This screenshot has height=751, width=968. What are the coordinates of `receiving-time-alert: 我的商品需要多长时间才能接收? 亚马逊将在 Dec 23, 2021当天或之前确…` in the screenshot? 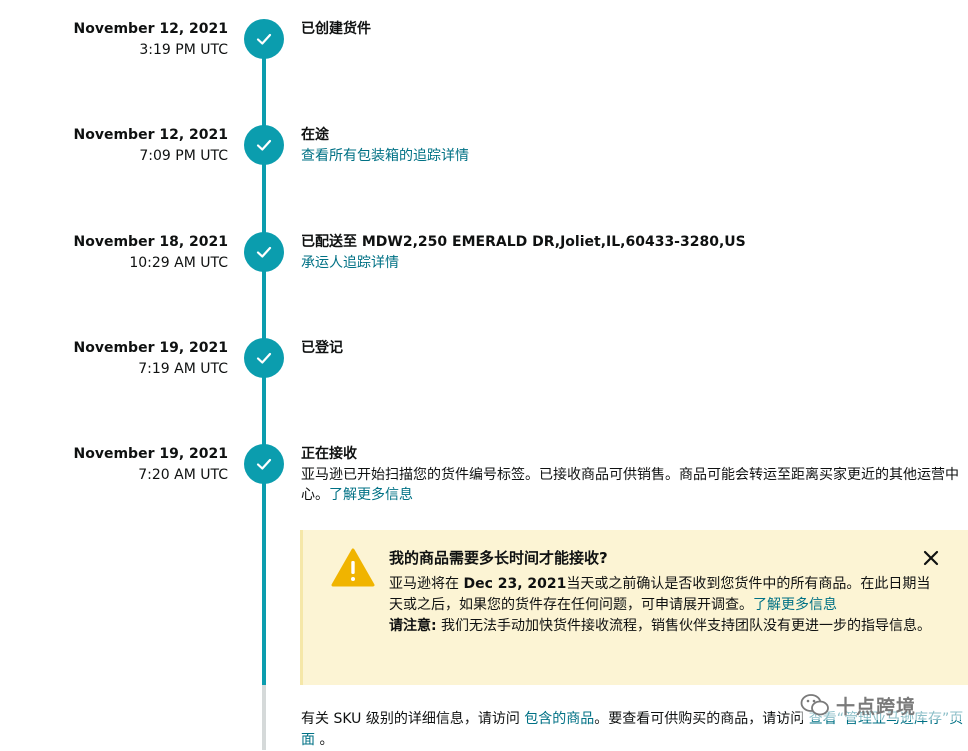 It's located at (634, 607).